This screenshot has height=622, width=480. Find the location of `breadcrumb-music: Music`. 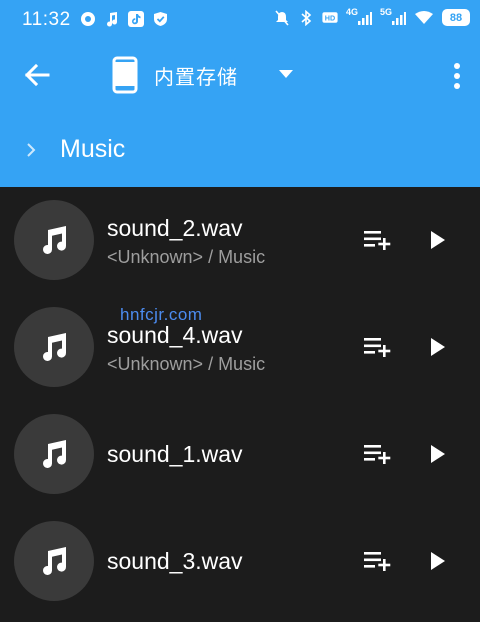

breadcrumb-music: Music is located at coordinates (92, 149).